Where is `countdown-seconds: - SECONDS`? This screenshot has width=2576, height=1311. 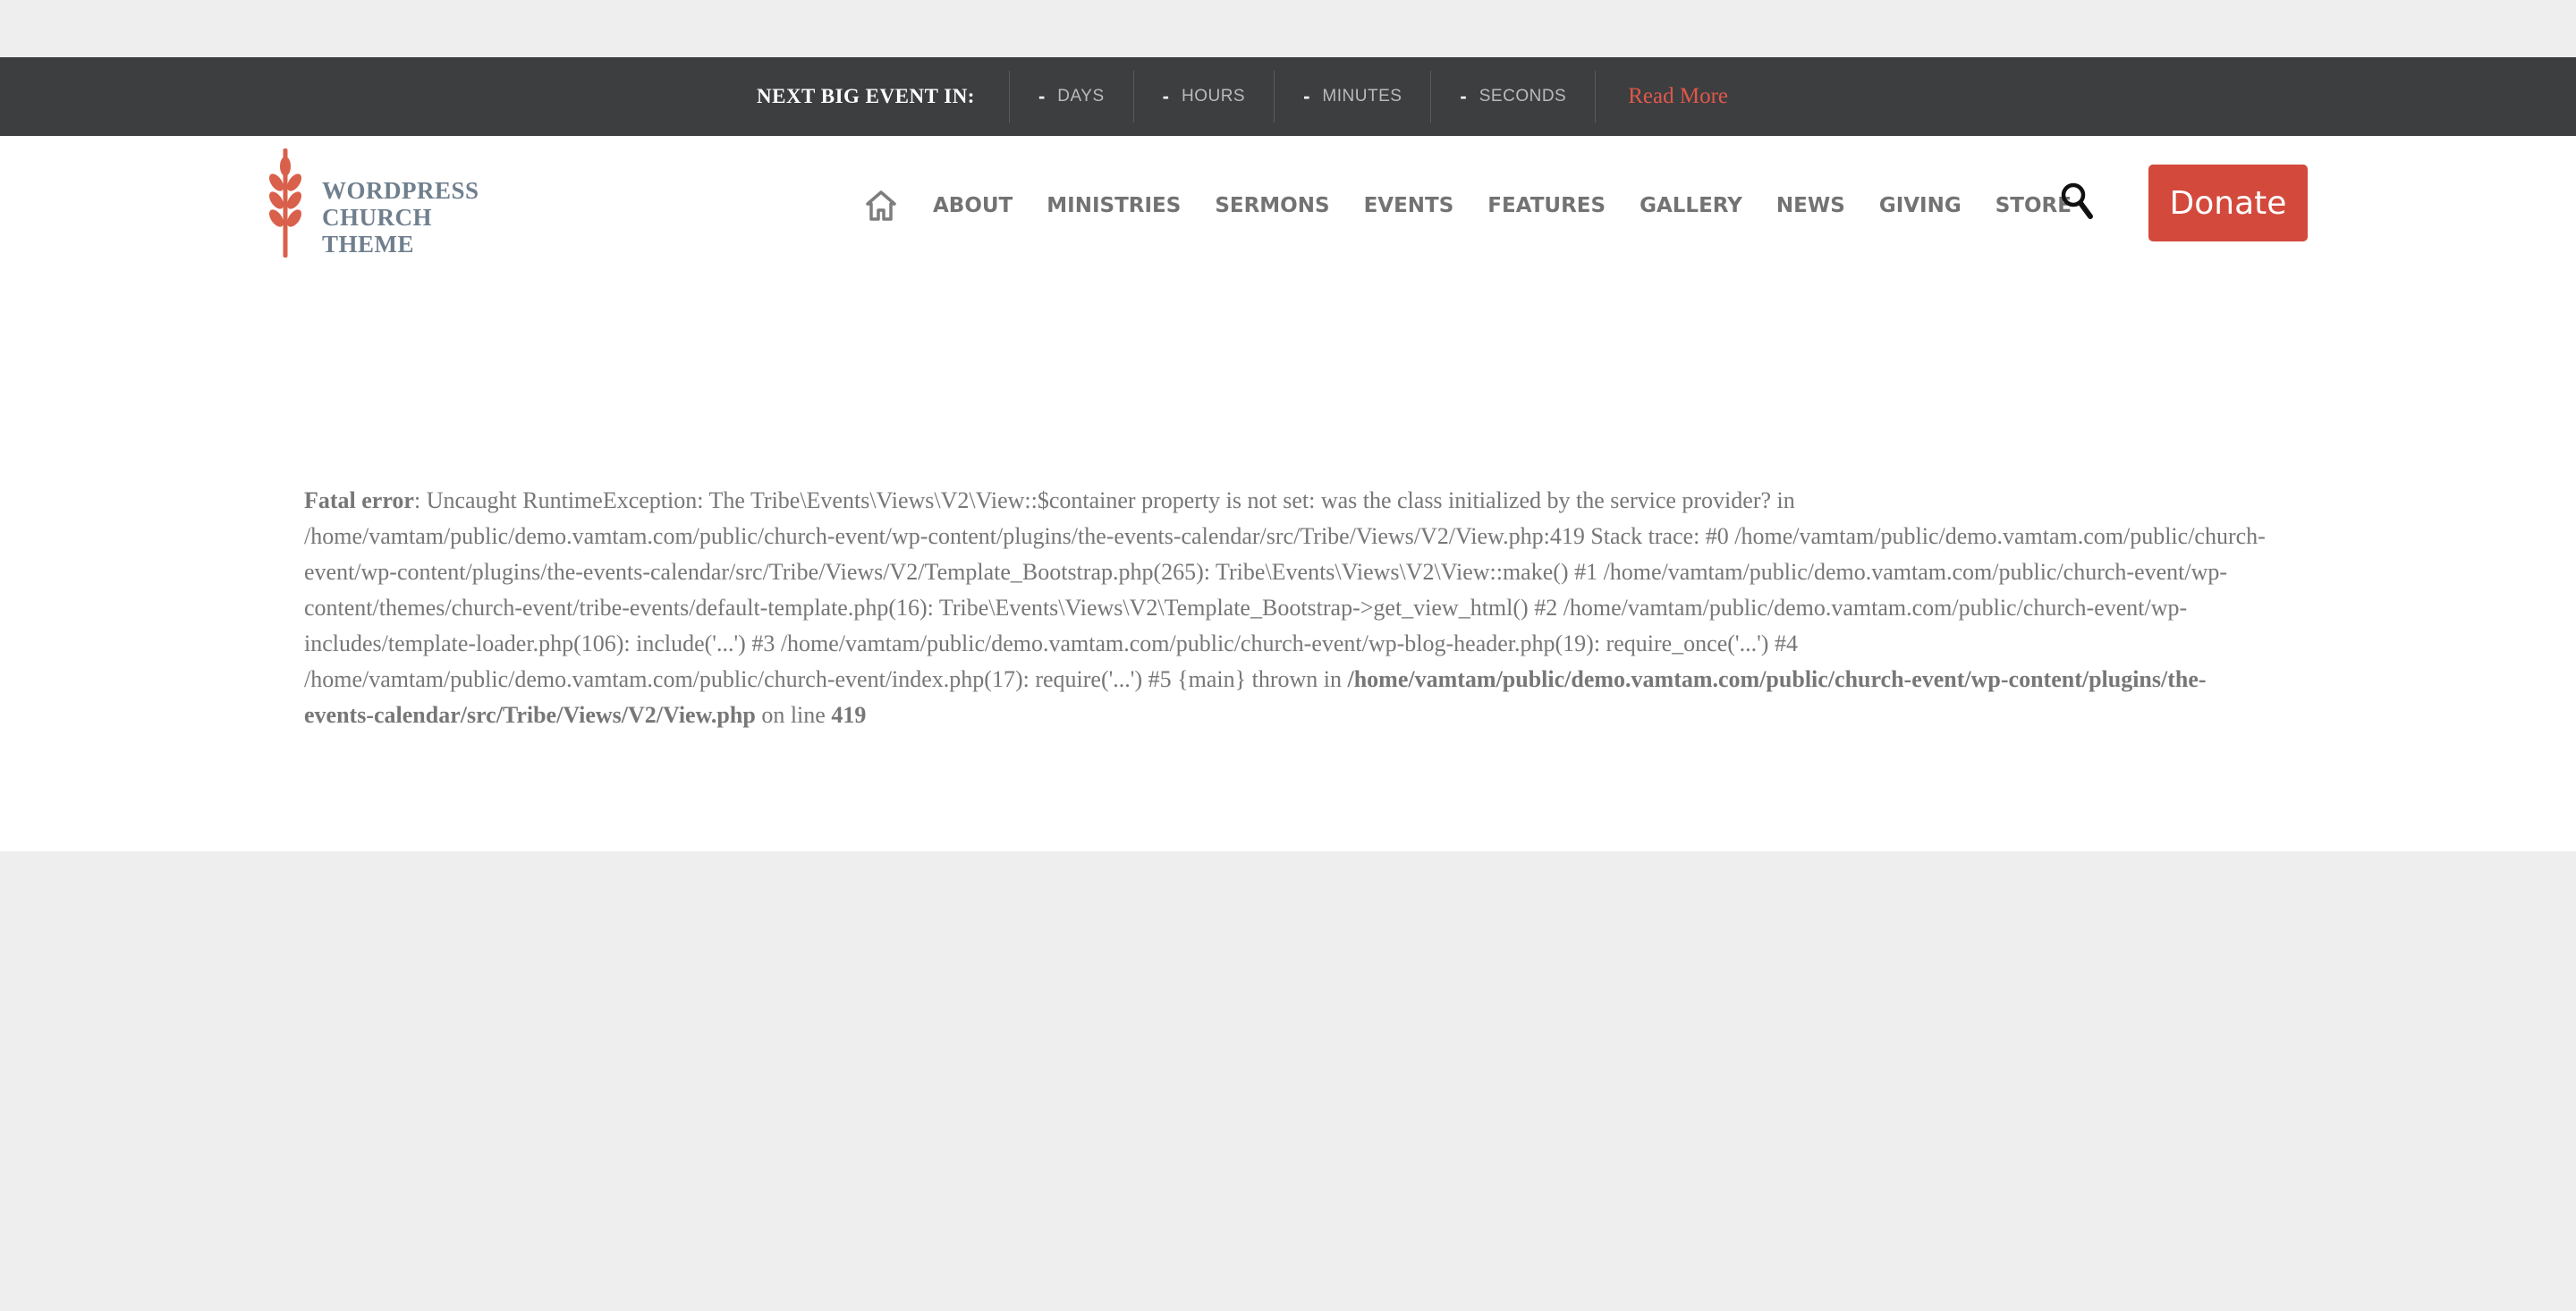
countdown-seconds: - SECONDS is located at coordinates (1512, 97).